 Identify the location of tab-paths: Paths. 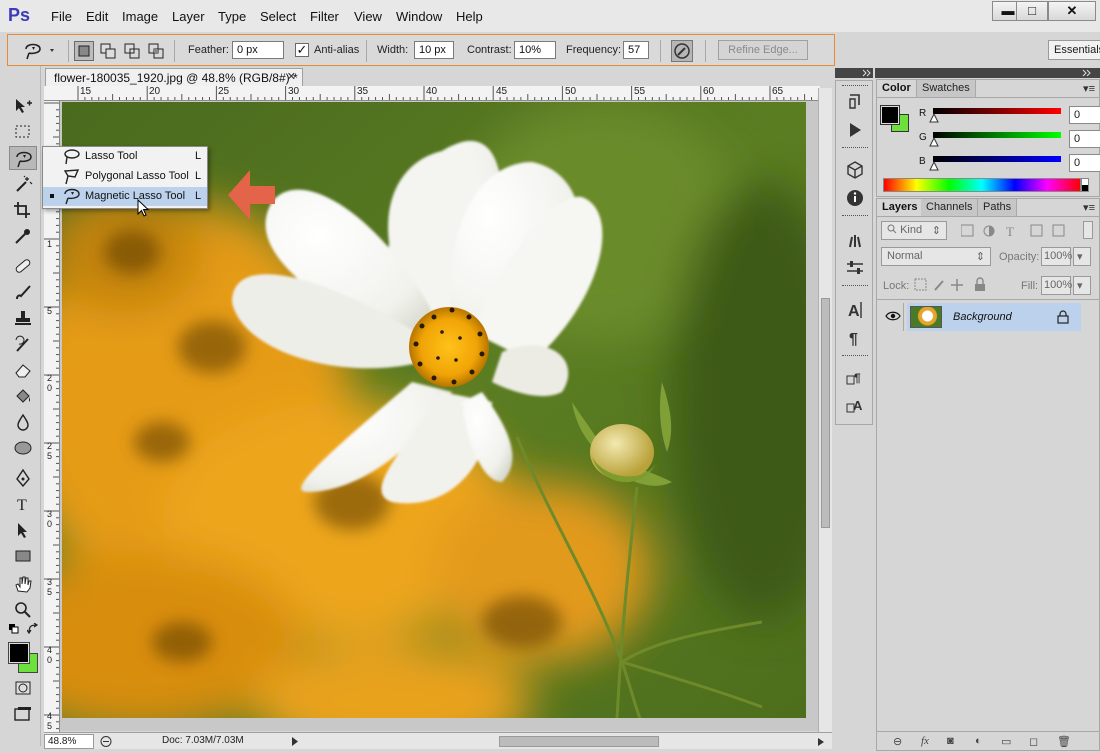
(998, 207).